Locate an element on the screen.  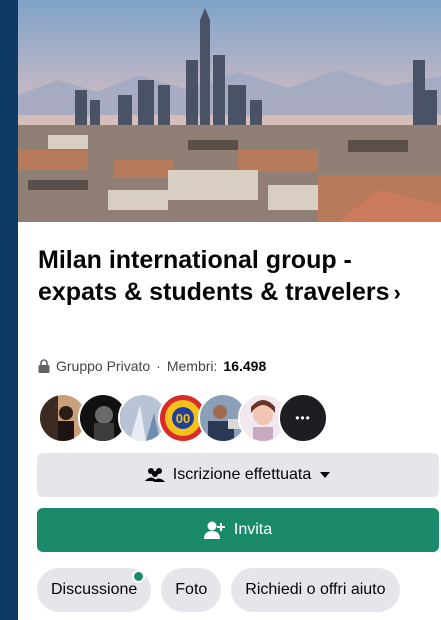
joined-label: Iscrizione effettuata is located at coordinates (242, 474).